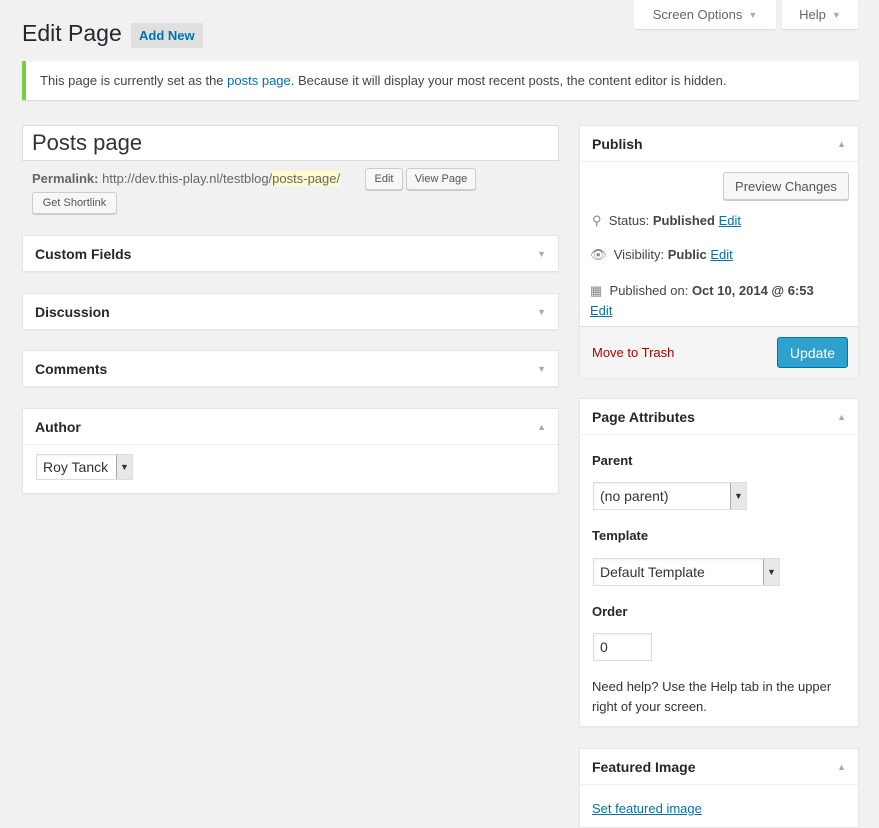 The width and height of the screenshot is (879, 828). I want to click on box-title: Author, so click(58, 426).